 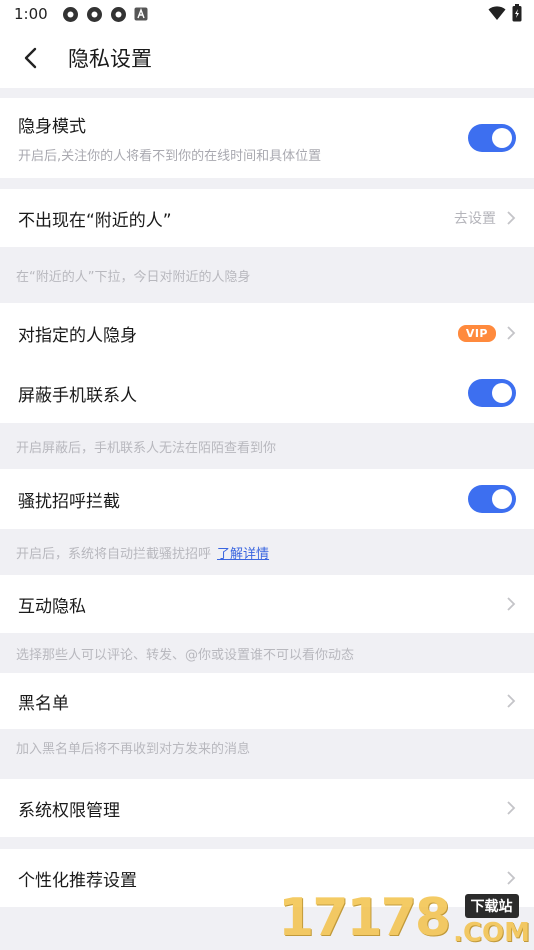 I want to click on watermark-tag-box: 下载站 .COM, so click(x=491, y=921).